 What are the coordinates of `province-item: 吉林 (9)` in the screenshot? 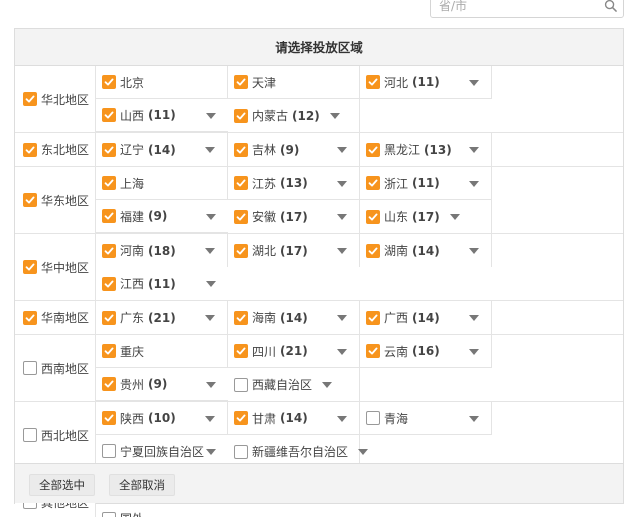 It's located at (294, 149).